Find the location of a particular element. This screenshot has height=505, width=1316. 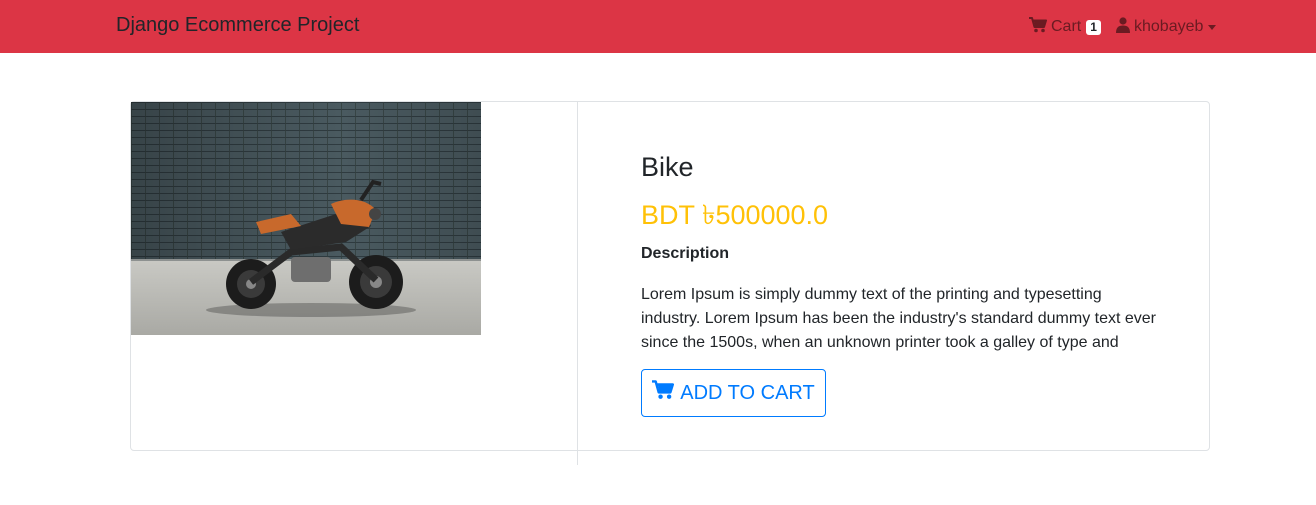

brand-link: Django Ecommerce Project is located at coordinates (237, 25).